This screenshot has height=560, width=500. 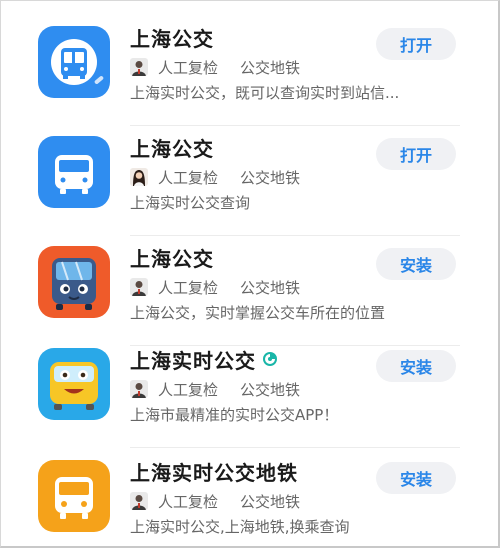 What do you see at coordinates (74, 384) in the screenshot?
I see `yellow-cartoon-bus-icon` at bounding box center [74, 384].